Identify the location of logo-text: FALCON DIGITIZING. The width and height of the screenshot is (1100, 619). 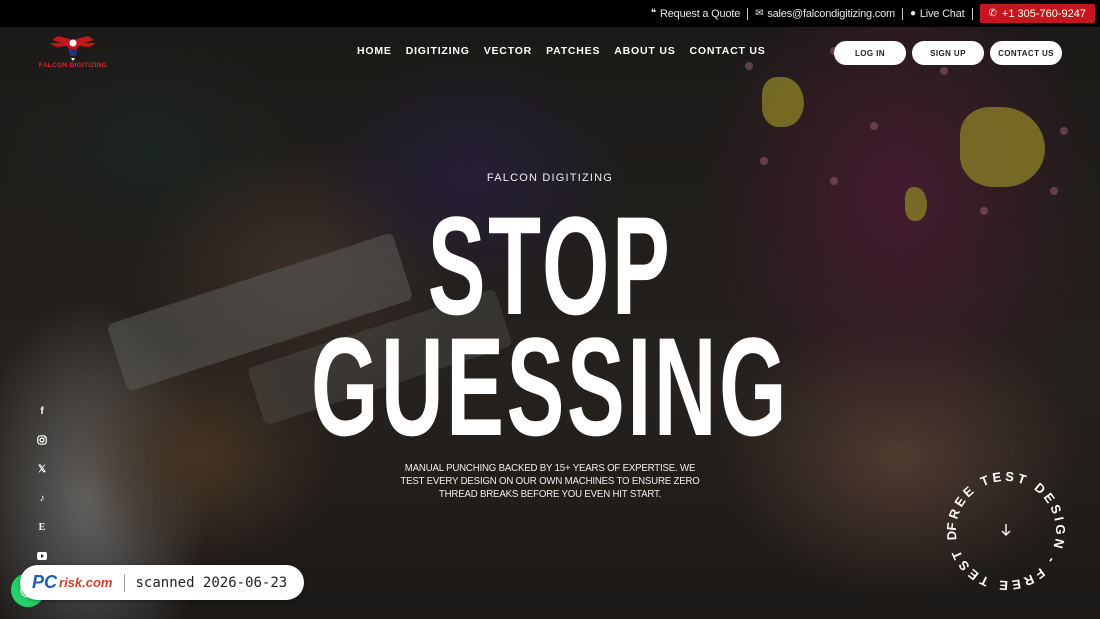
(73, 65).